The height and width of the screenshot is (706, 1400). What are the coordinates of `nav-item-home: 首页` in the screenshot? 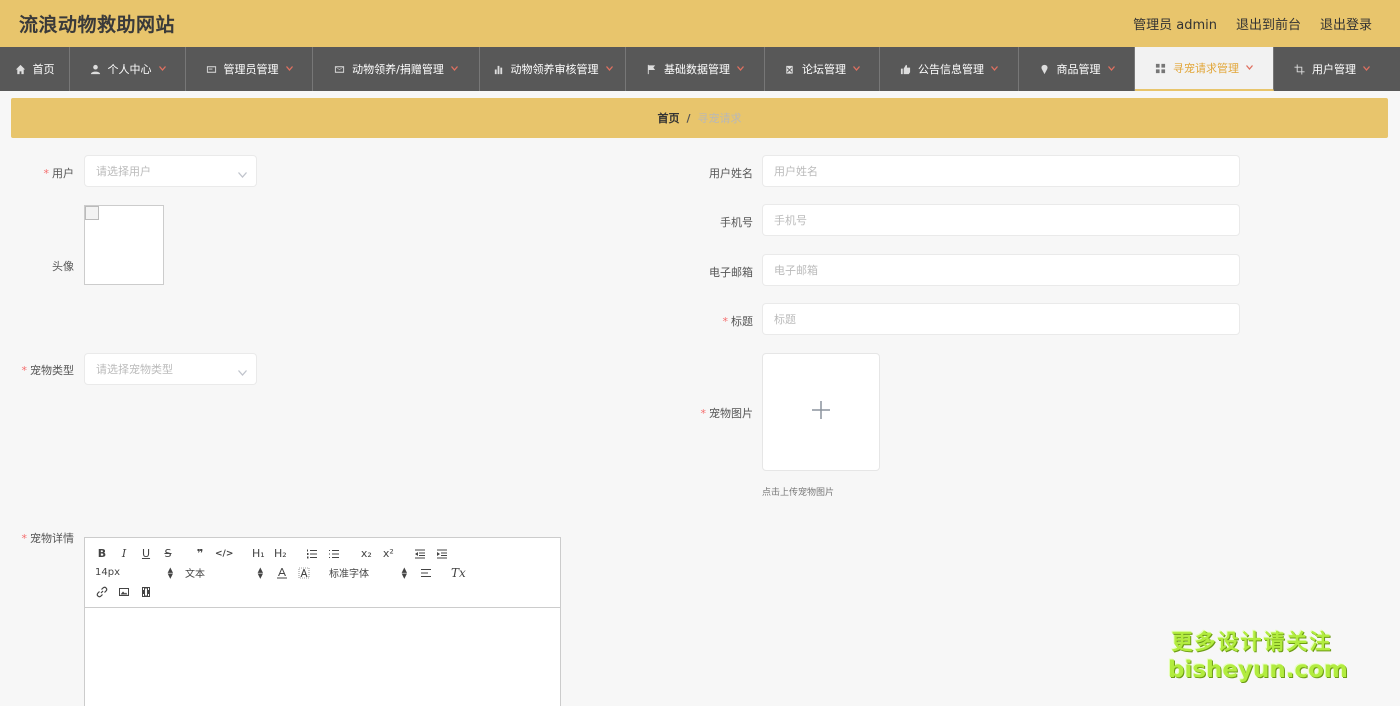 It's located at (35, 69).